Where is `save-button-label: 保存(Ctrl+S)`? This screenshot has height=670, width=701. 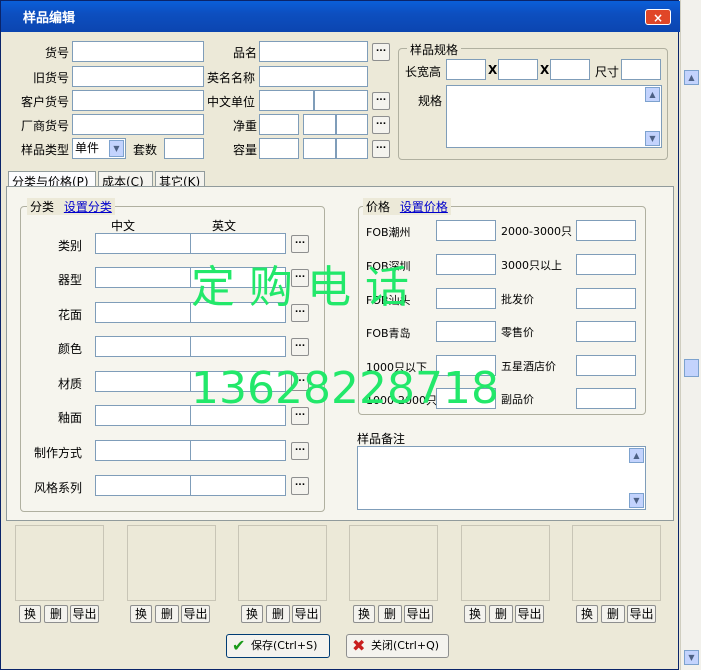
save-button-label: 保存(Ctrl+S) is located at coordinates (284, 645).